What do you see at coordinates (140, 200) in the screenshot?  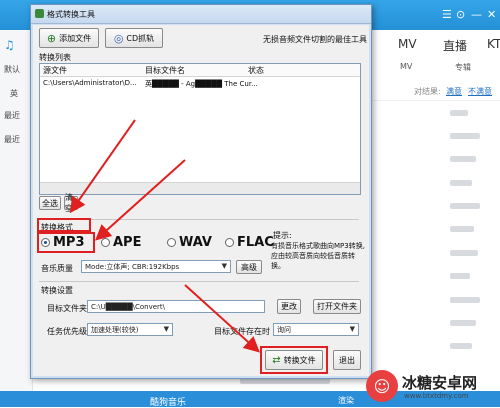 I see `arrow-to-mp3` at bounding box center [140, 200].